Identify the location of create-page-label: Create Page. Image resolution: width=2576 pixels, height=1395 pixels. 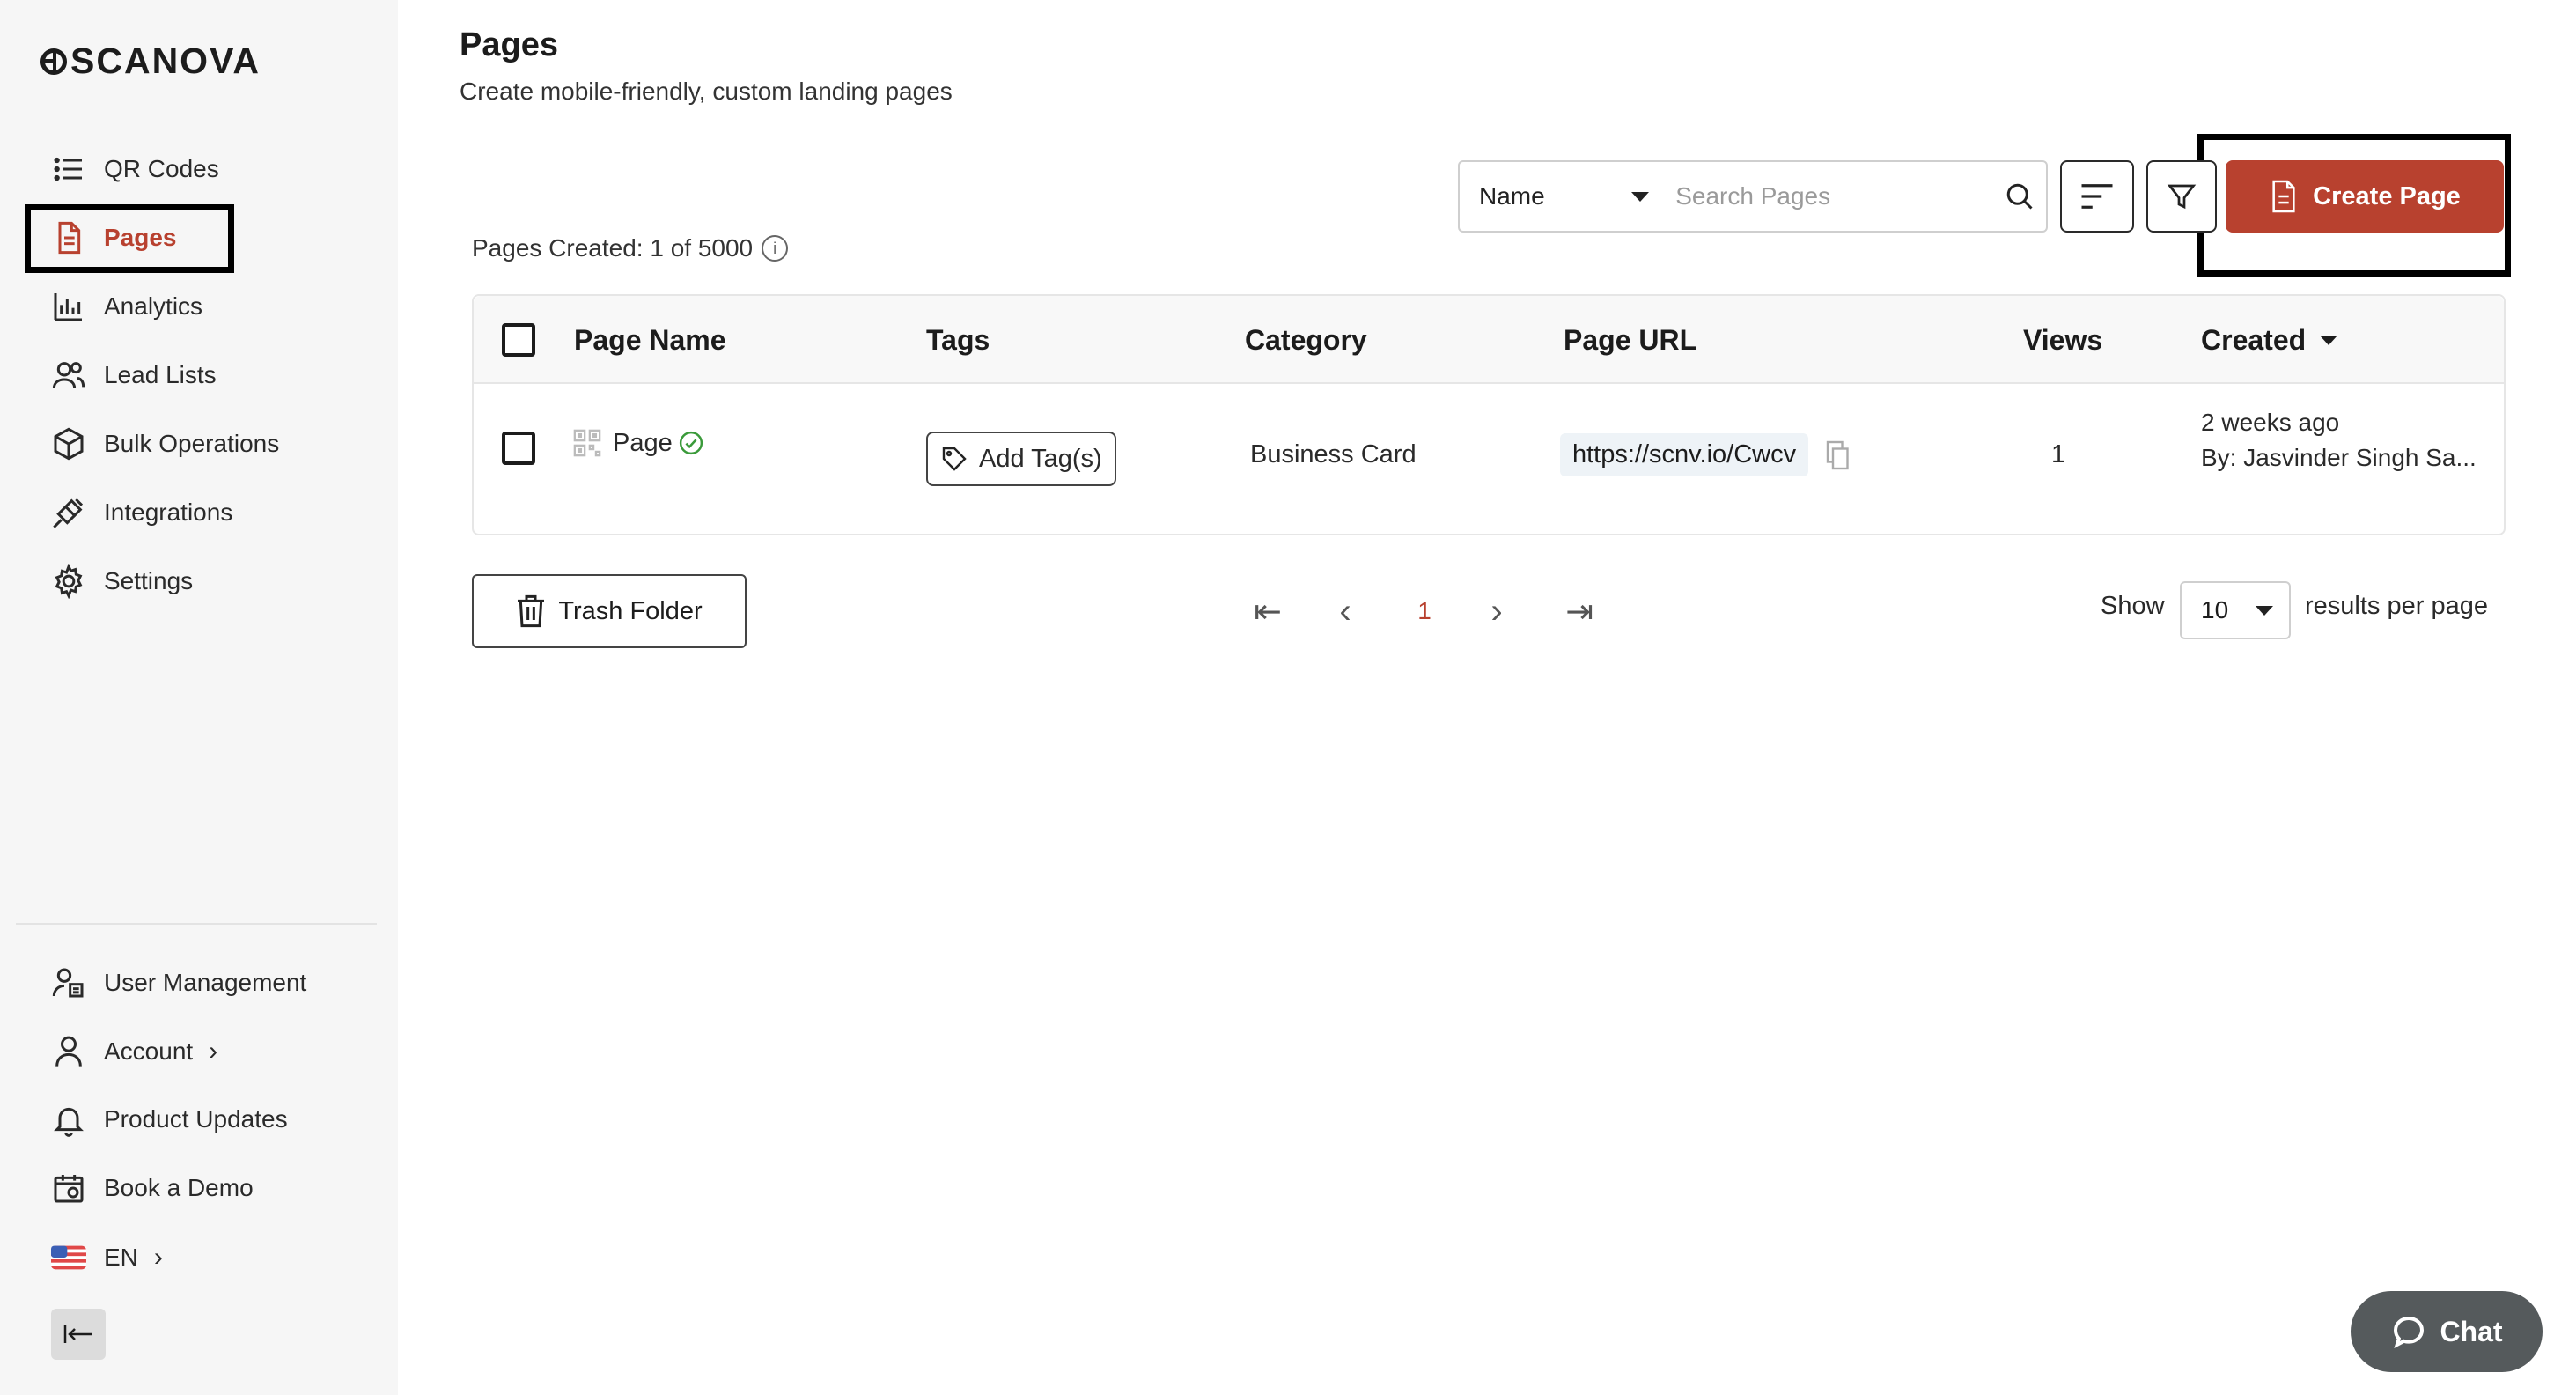
(2387, 196).